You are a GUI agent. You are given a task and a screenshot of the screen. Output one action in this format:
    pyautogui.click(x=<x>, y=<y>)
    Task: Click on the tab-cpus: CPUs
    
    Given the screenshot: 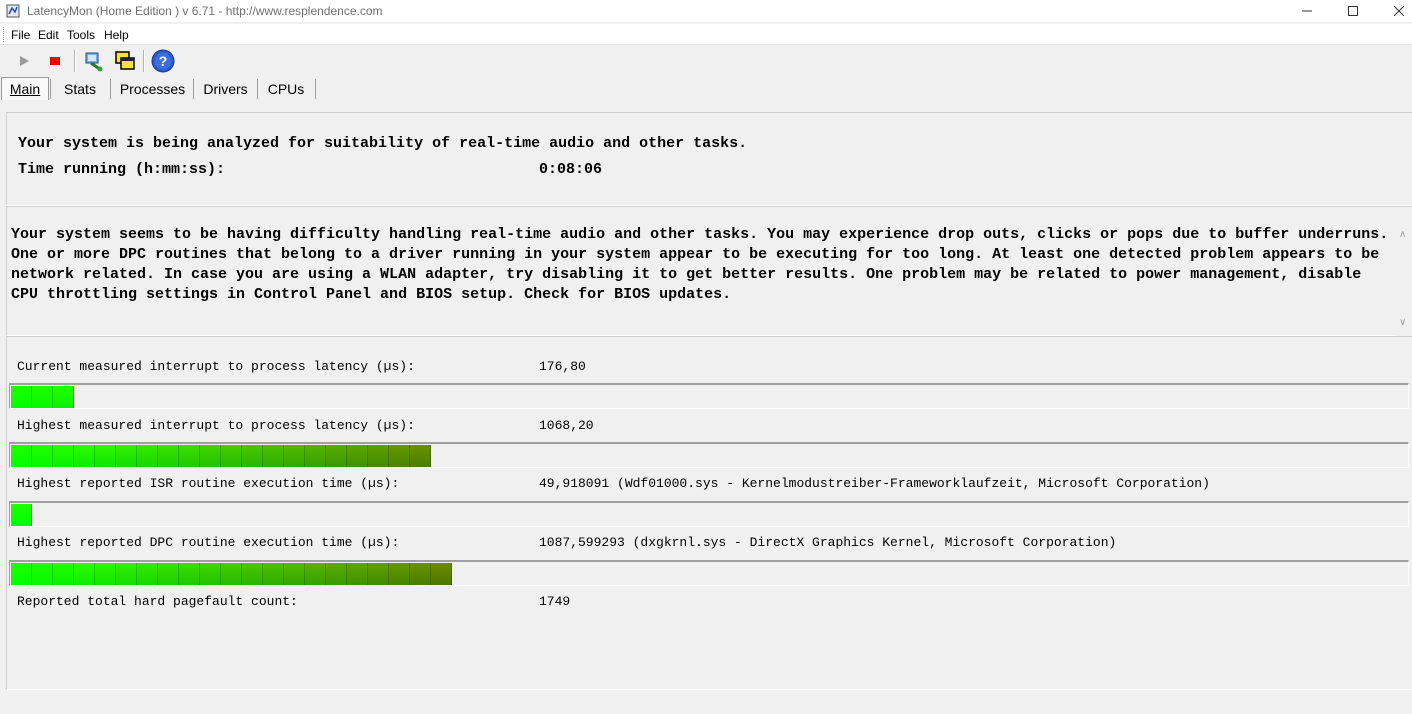 What is the action you would take?
    pyautogui.click(x=286, y=89)
    